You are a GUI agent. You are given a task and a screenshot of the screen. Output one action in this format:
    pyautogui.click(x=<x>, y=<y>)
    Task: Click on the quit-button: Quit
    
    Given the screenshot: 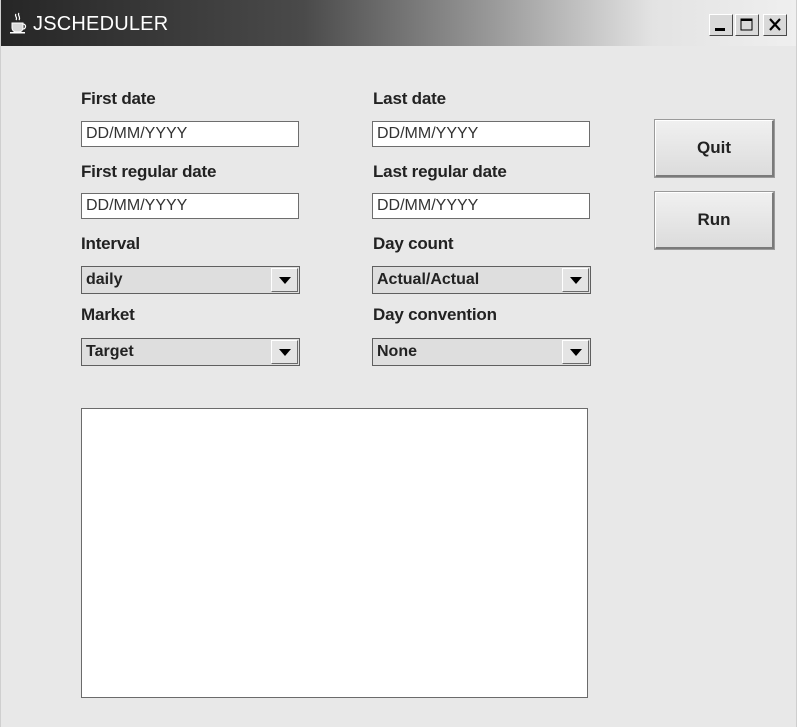 What is the action you would take?
    pyautogui.click(x=714, y=148)
    